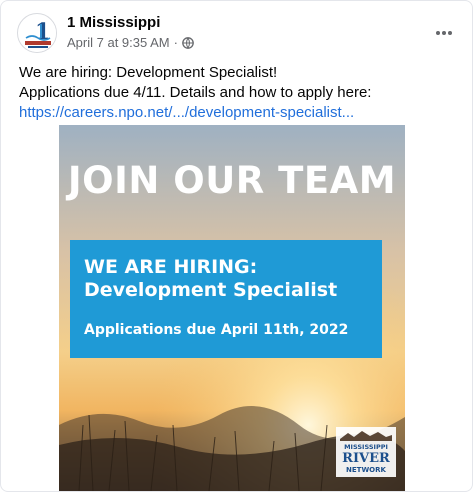 The image size is (473, 492). Describe the element at coordinates (148, 72) in the screenshot. I see `post-text-line1: We are hiring: Development Specialist!` at that location.